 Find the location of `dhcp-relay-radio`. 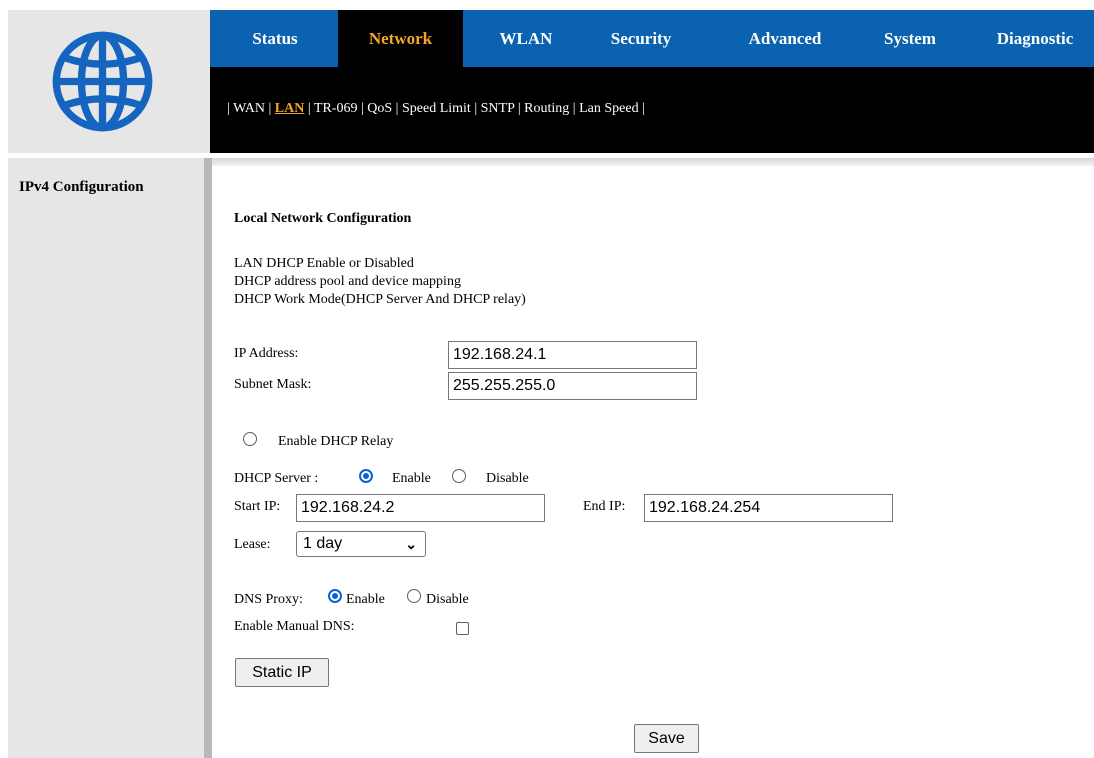

dhcp-relay-radio is located at coordinates (250, 439).